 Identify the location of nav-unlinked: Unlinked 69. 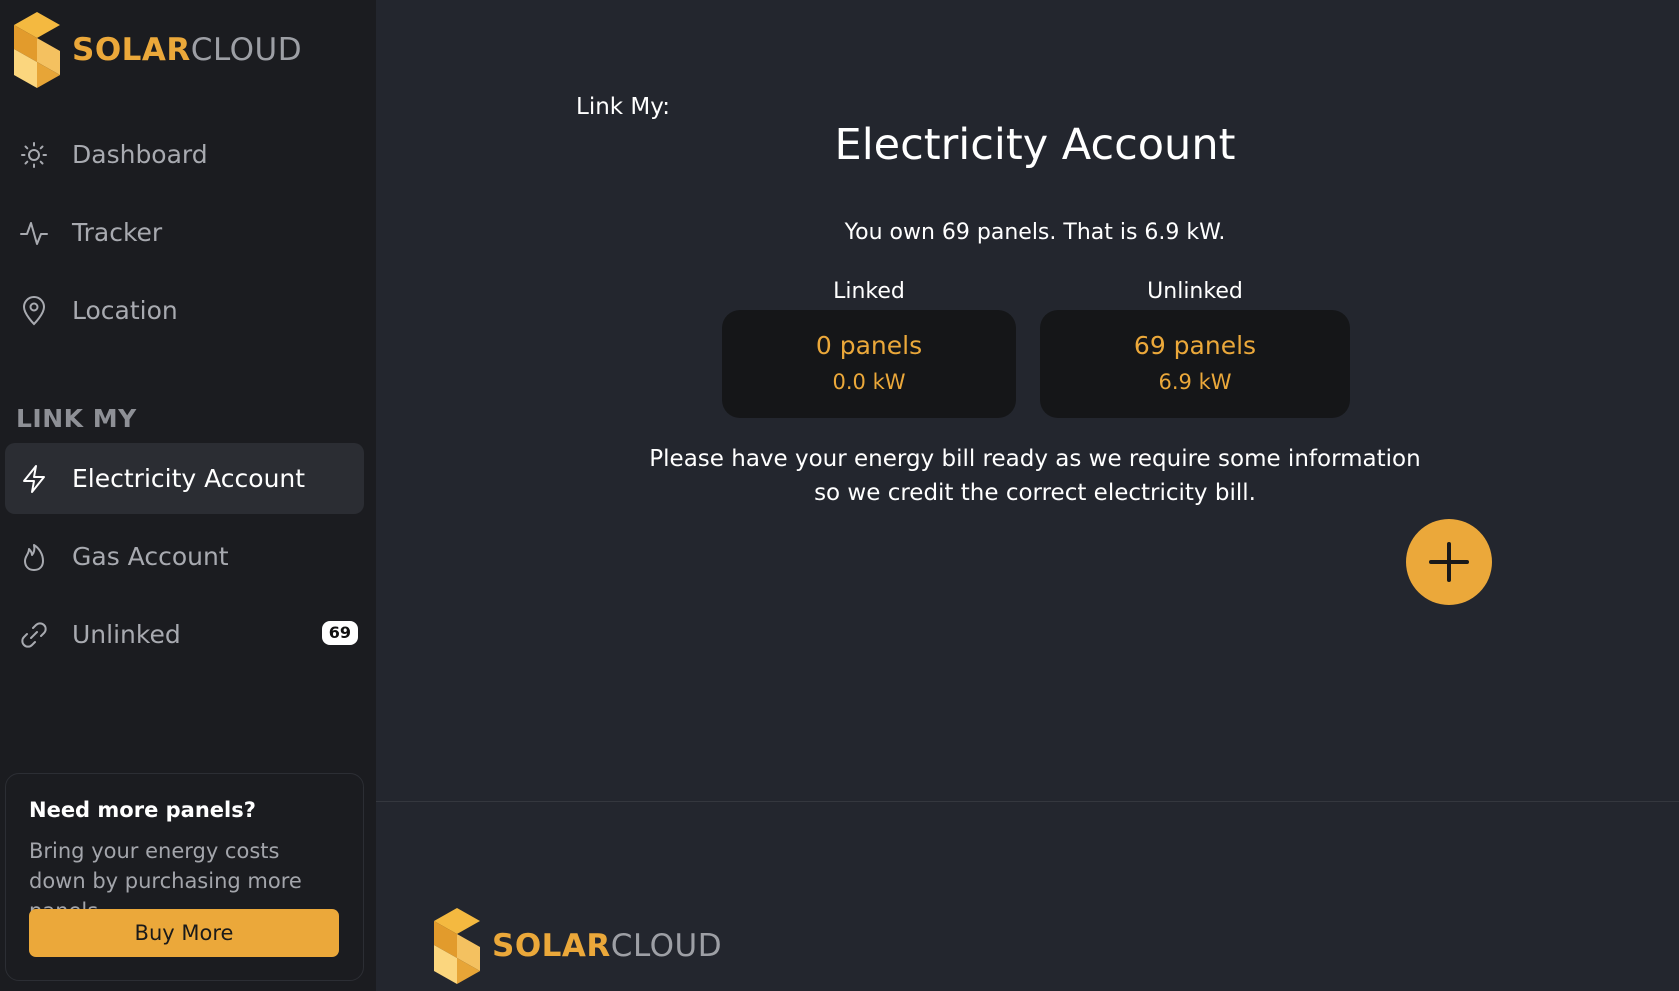
(184, 634).